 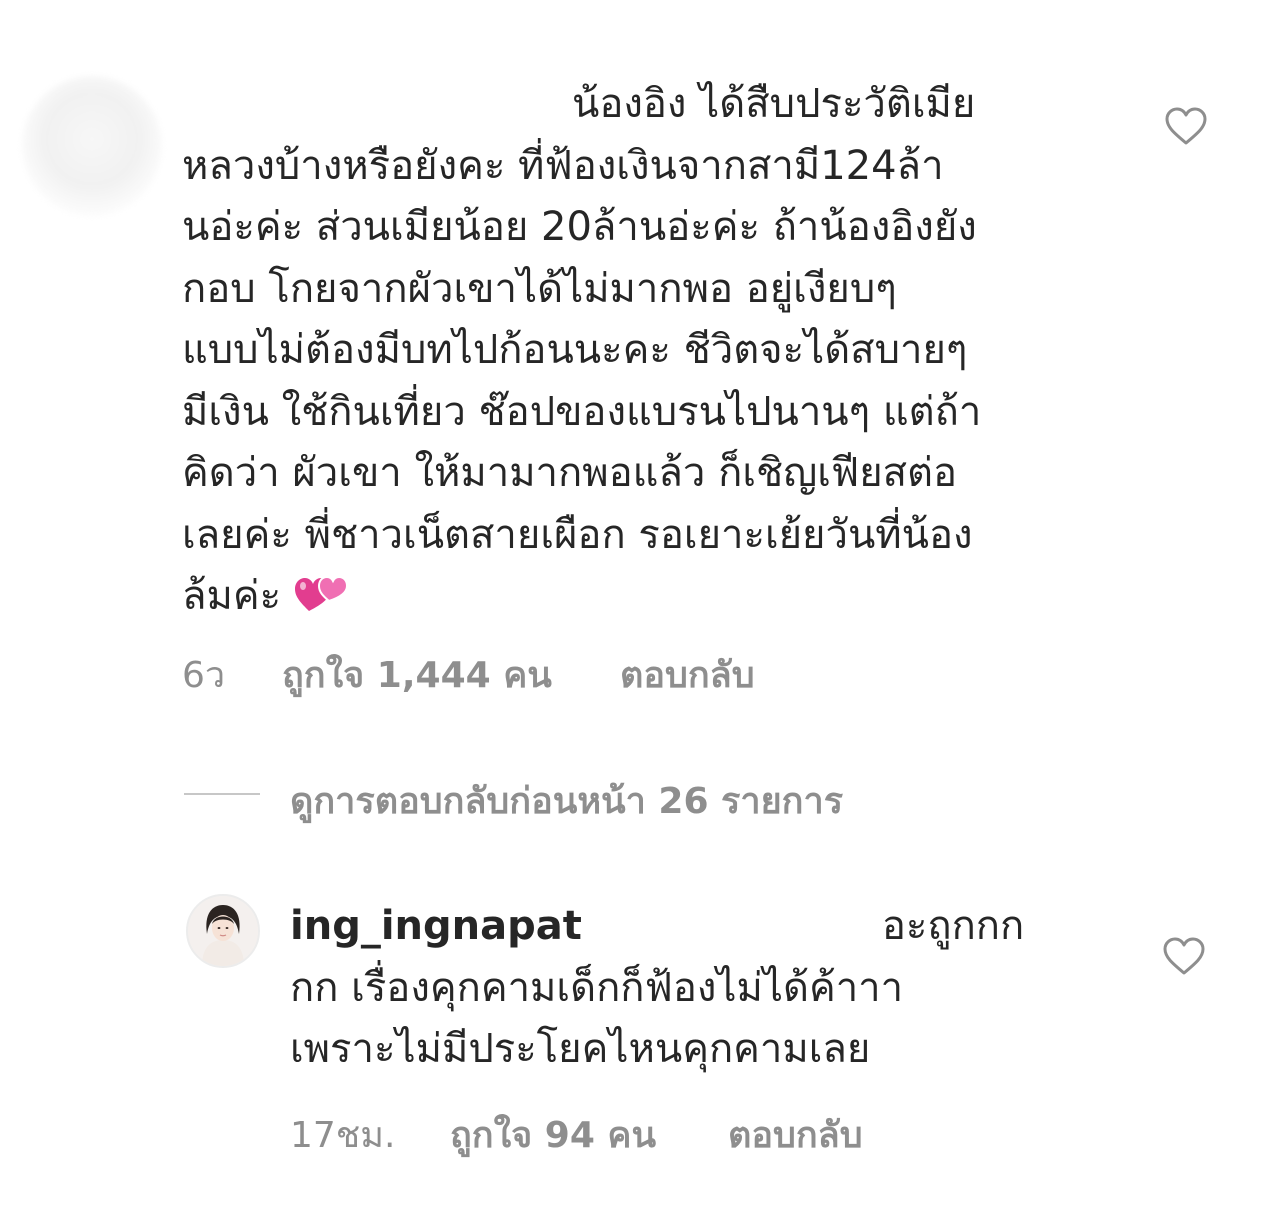 I want to click on comment-text-line: กก เรื่องคุกคามเด็กก็ฟ้องไม่ได้ค้าาา, so click(x=597, y=987).